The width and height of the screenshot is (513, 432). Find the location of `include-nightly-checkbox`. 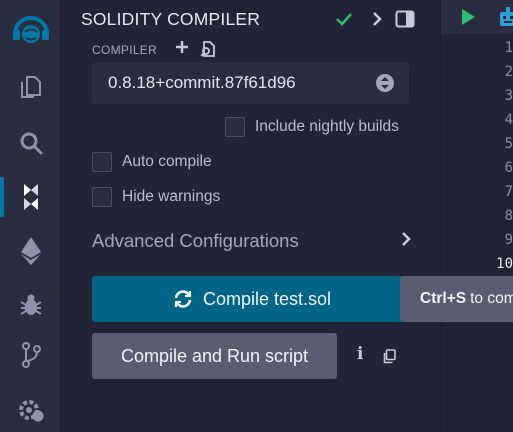

include-nightly-checkbox is located at coordinates (235, 127).